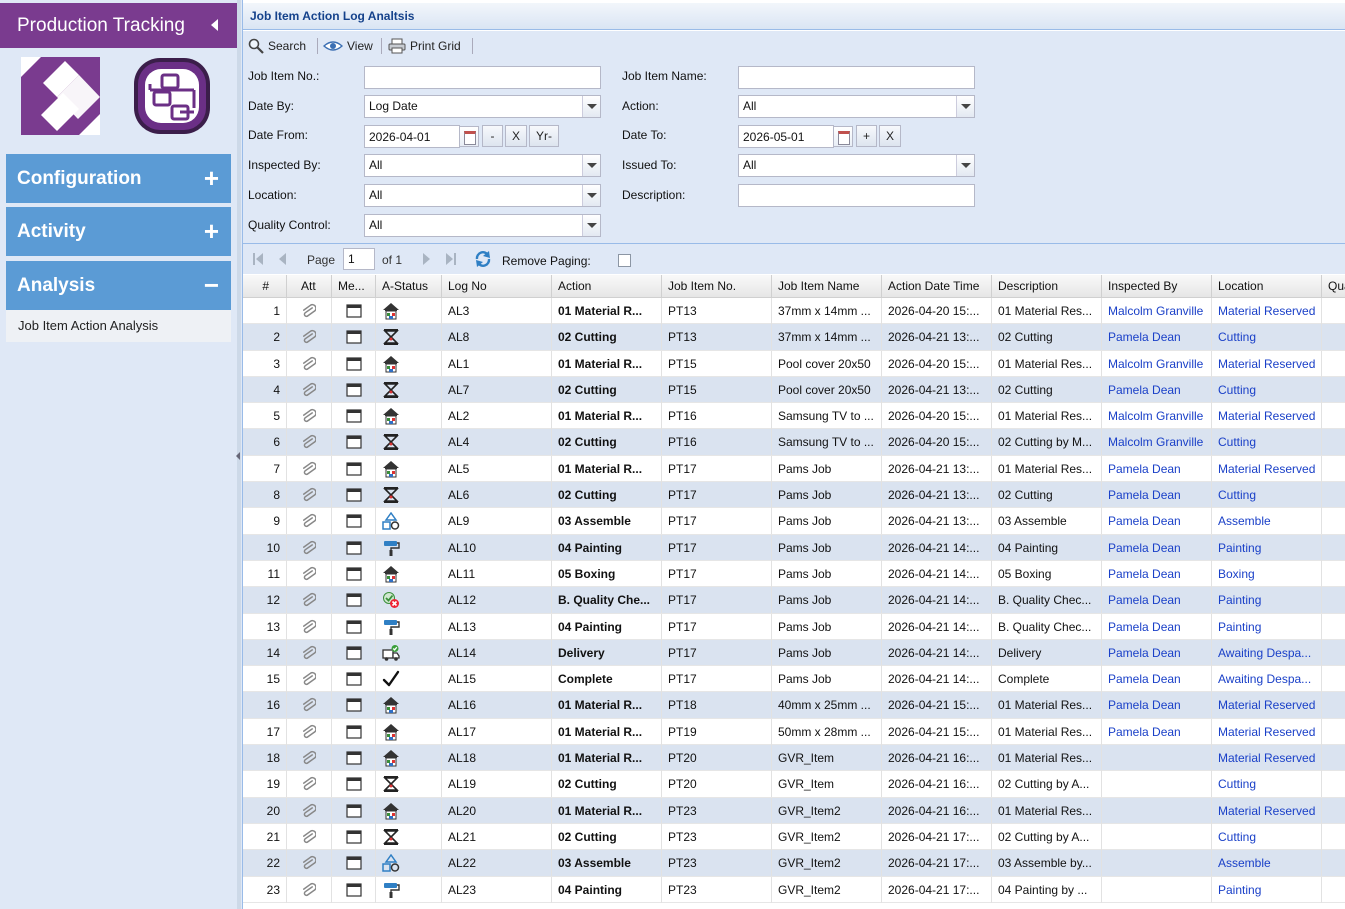  What do you see at coordinates (412, 136) in the screenshot?
I see `date-from-input` at bounding box center [412, 136].